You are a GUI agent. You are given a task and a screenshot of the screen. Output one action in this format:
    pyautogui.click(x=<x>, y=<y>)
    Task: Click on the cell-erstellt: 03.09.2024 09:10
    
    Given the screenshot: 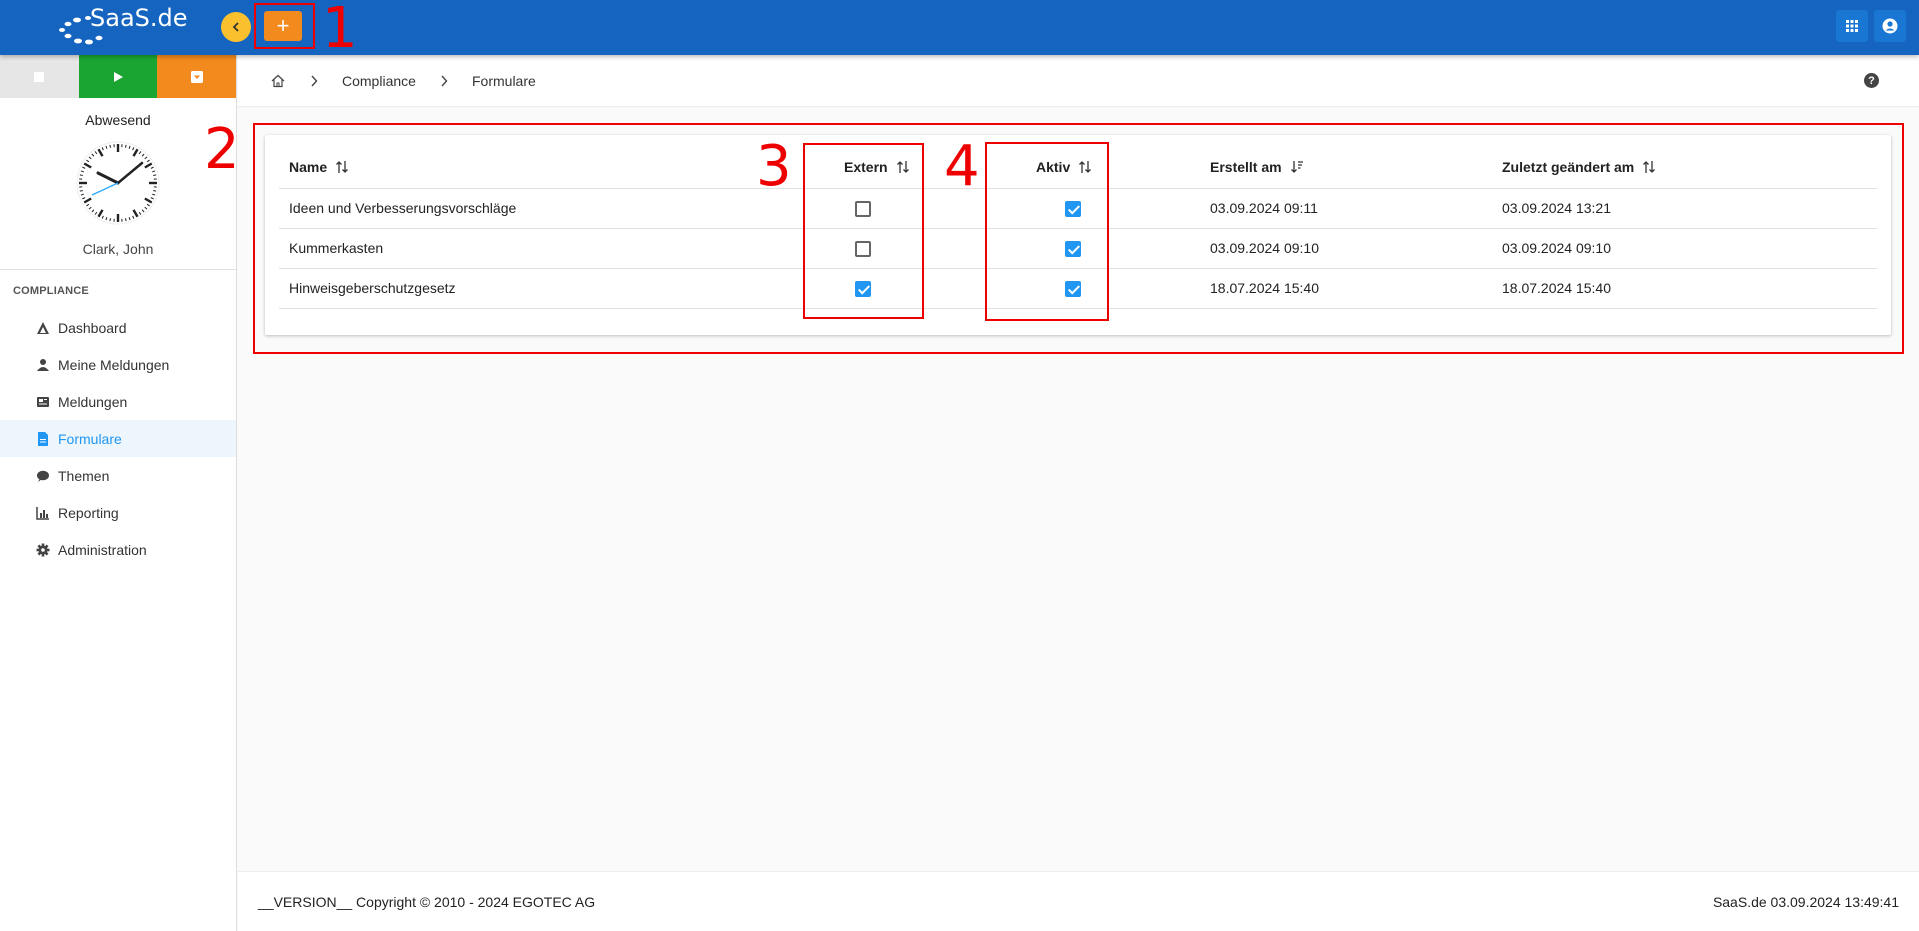 What is the action you would take?
    pyautogui.click(x=1346, y=248)
    